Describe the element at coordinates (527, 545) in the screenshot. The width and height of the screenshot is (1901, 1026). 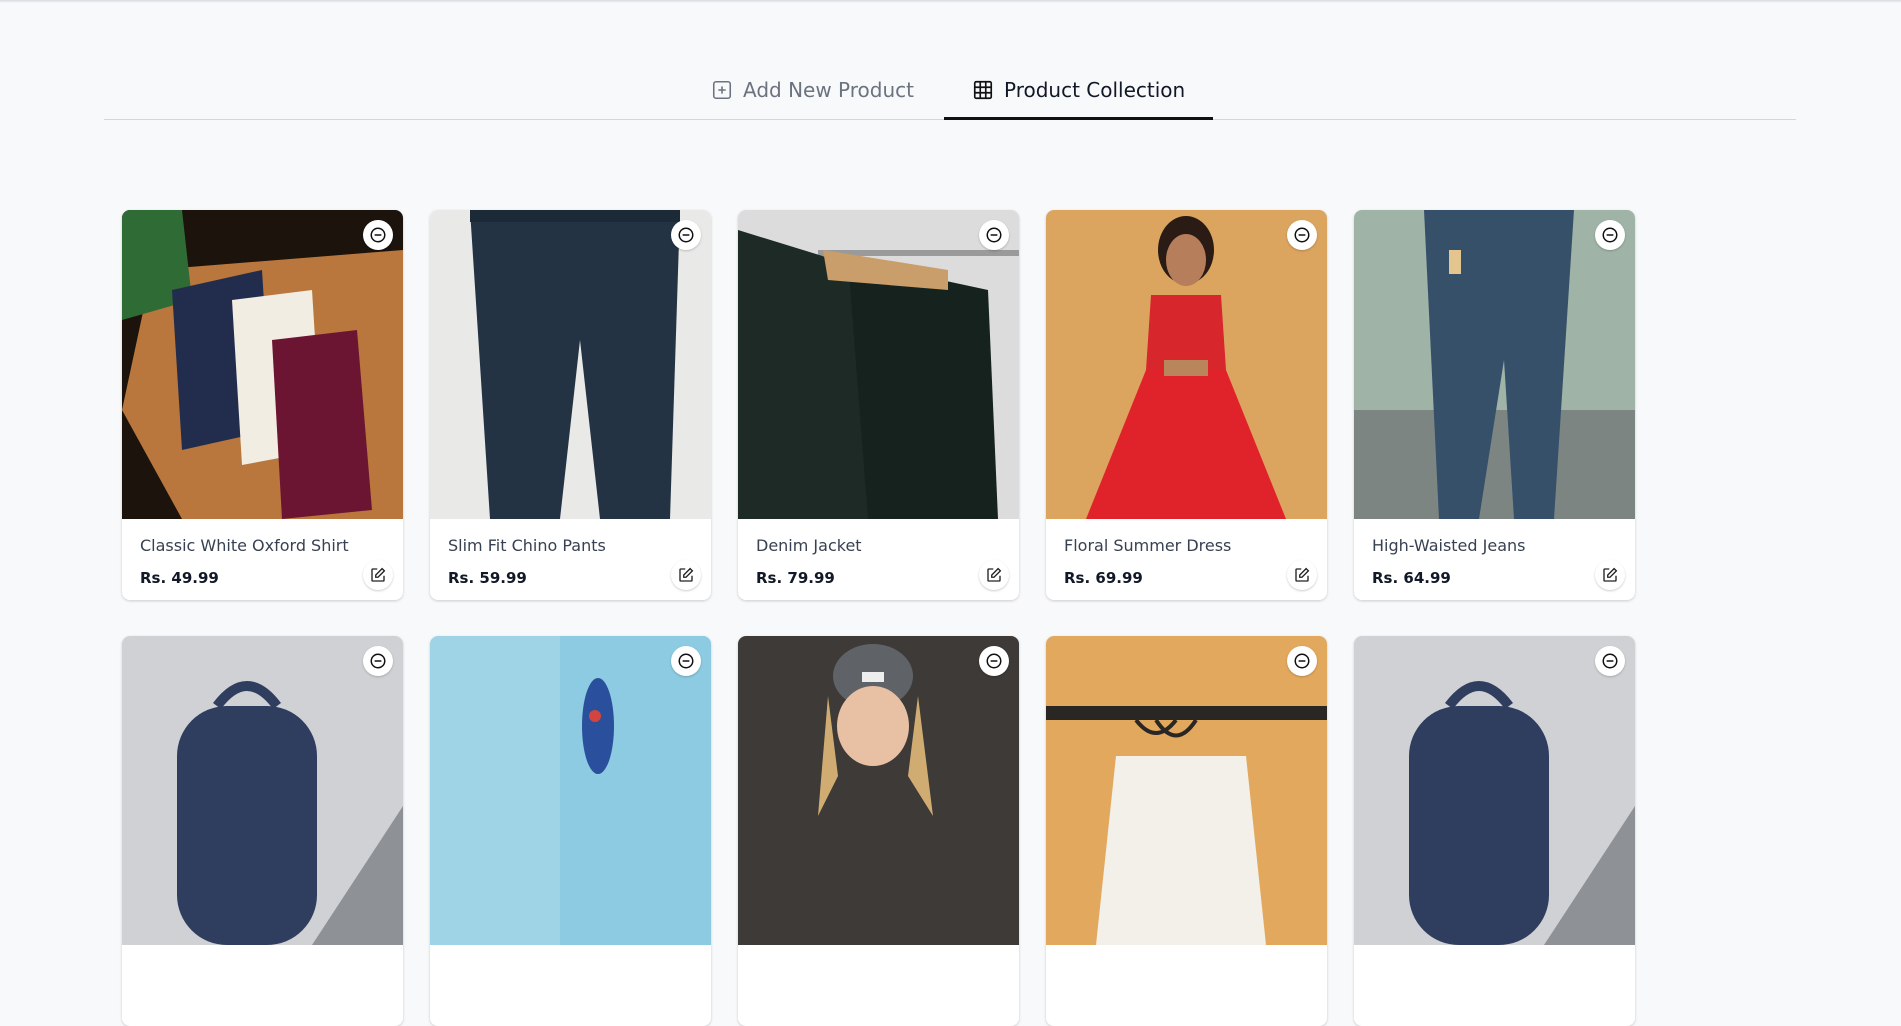
I see `product-name: Slim Fit Chino Pants` at that location.